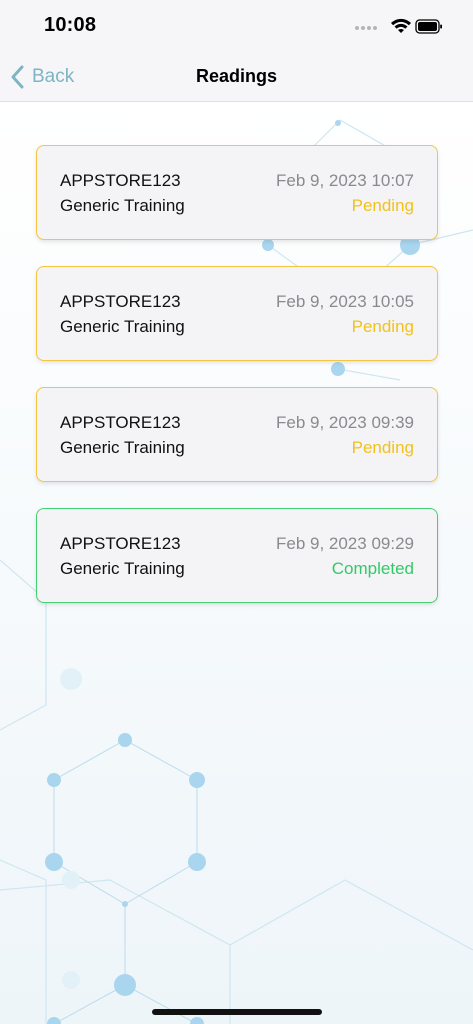 The image size is (473, 1024). I want to click on reading-date: Feb 9, 2023 09:39, so click(344, 422).